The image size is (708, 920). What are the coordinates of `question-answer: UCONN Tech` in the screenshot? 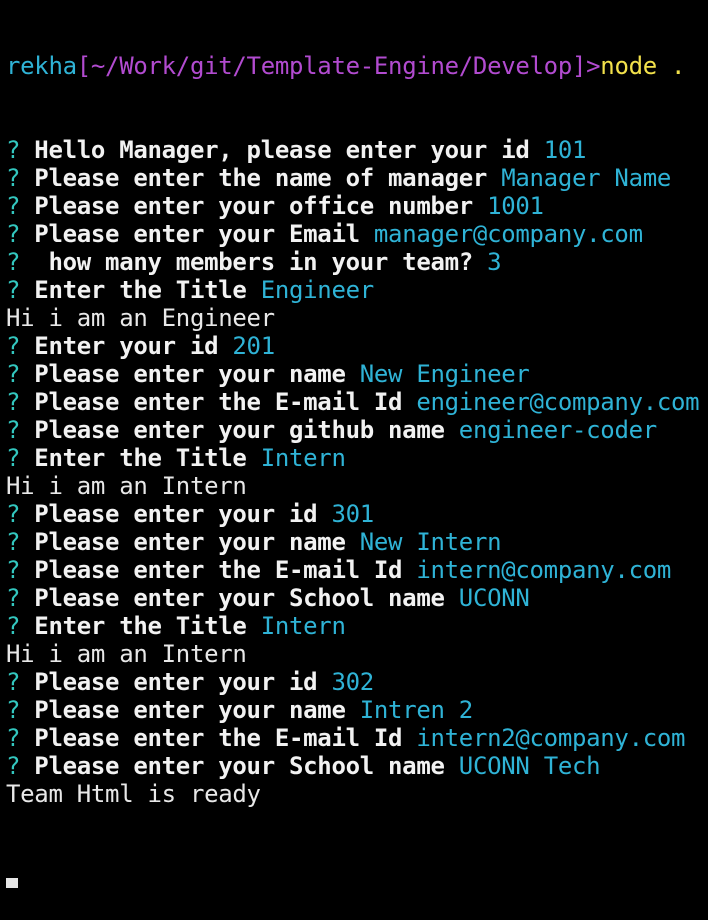 It's located at (529, 766).